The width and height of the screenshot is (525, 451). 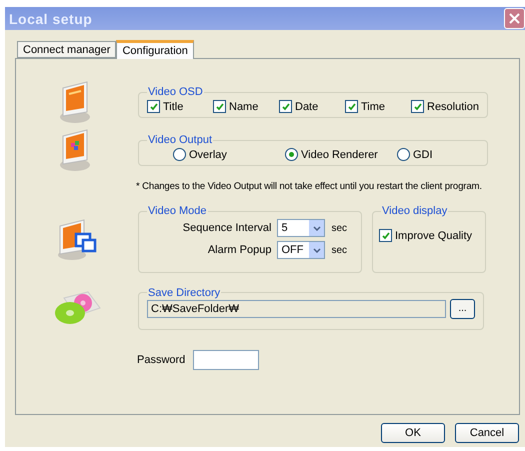 What do you see at coordinates (77, 308) in the screenshot?
I see `discs-icon` at bounding box center [77, 308].